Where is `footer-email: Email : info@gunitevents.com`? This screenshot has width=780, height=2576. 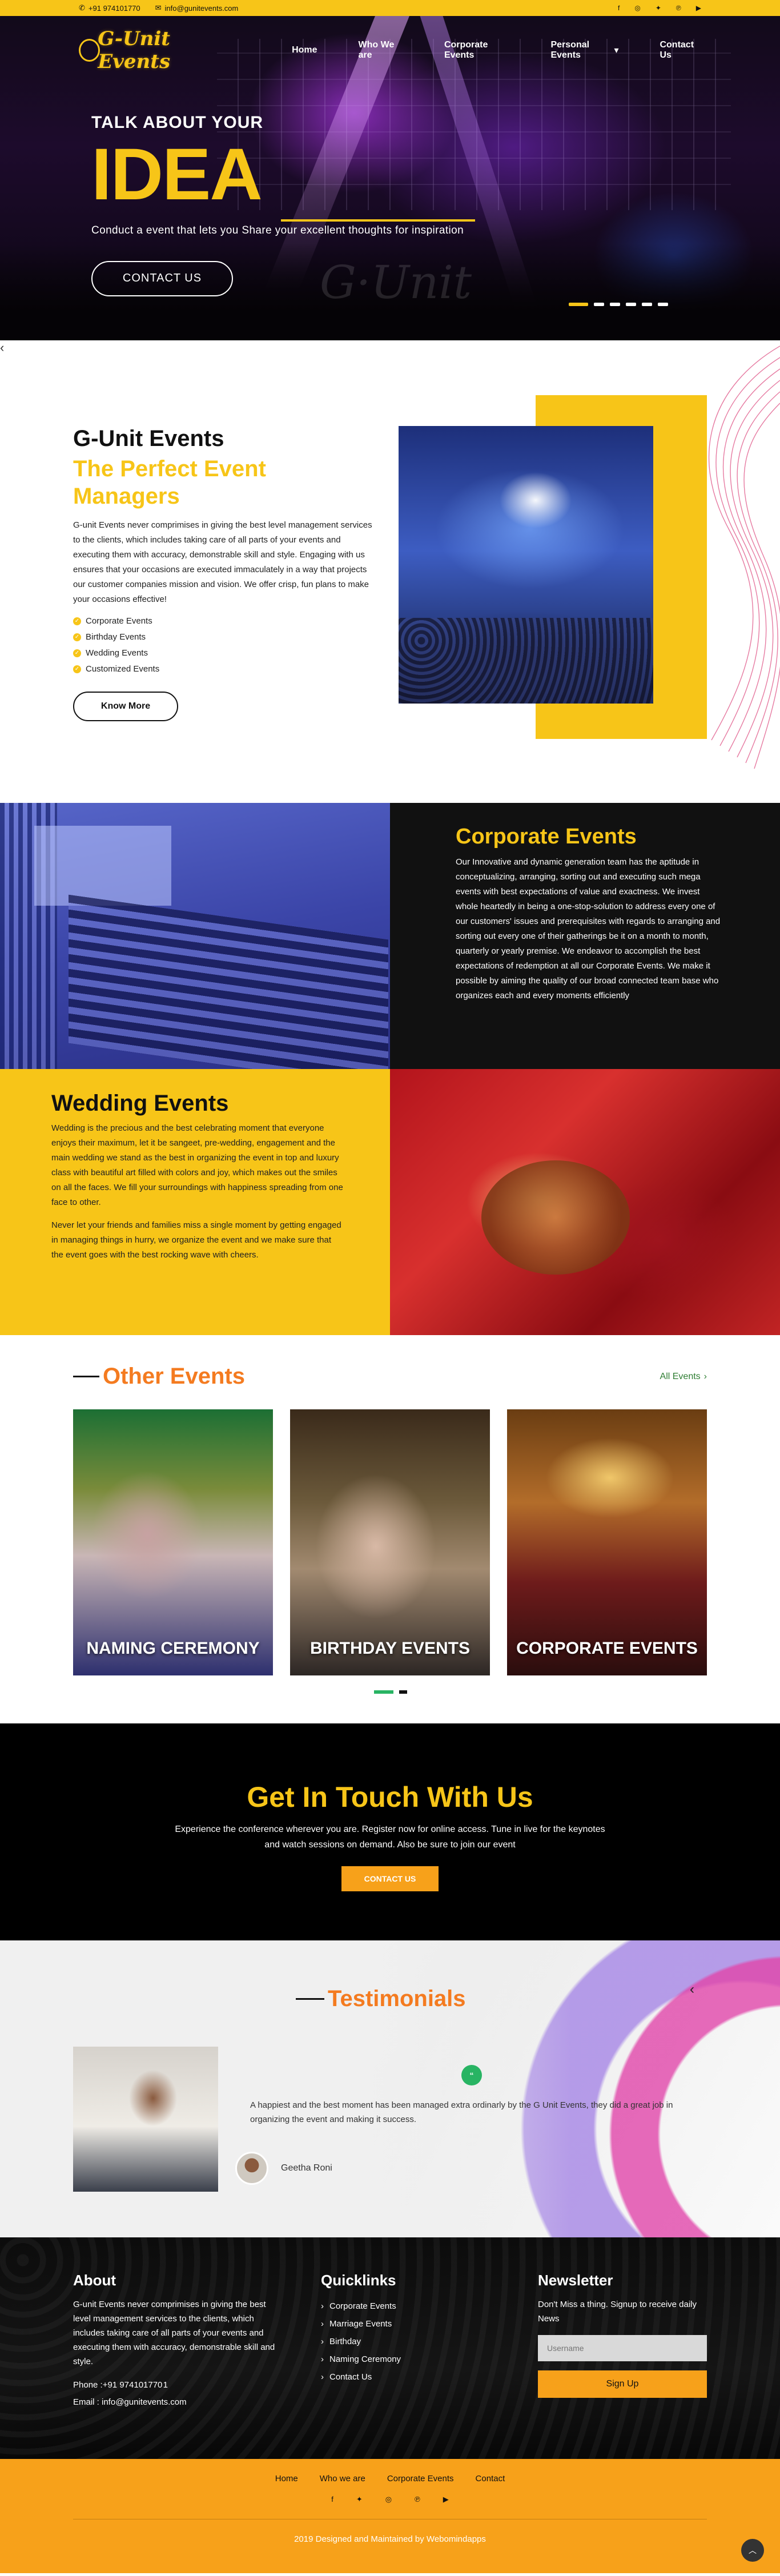 footer-email: Email : info@gunitevents.com is located at coordinates (176, 2402).